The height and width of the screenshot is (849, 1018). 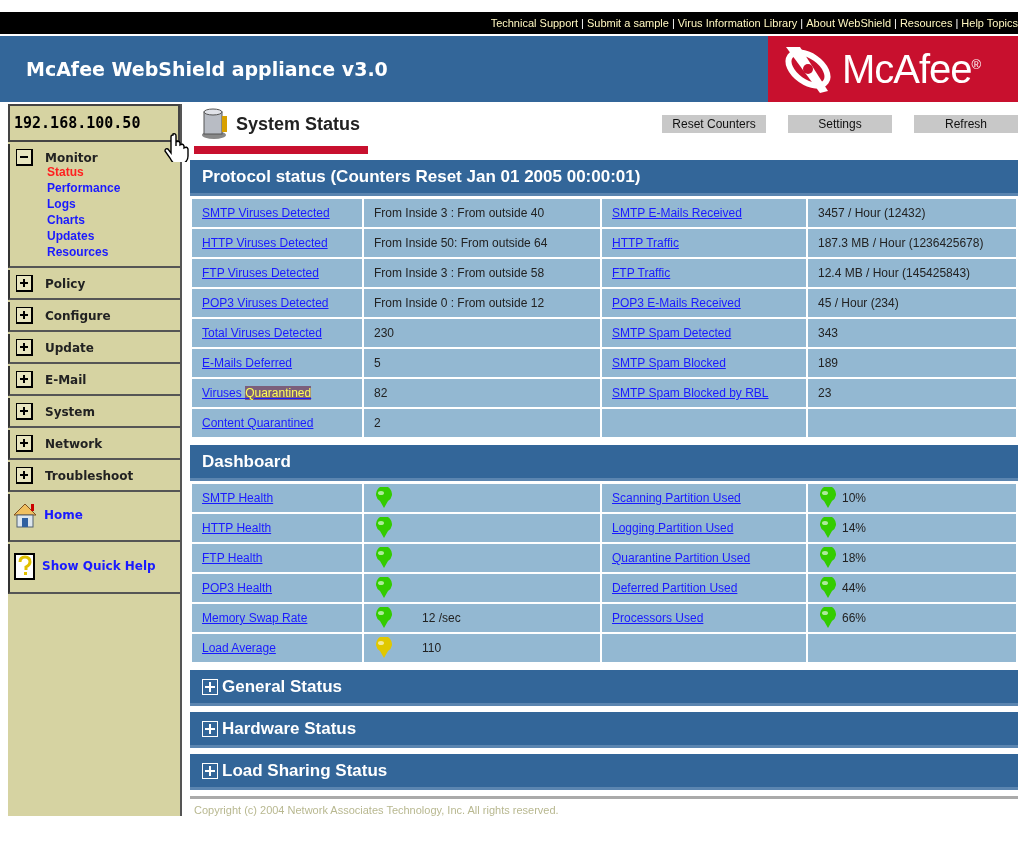 What do you see at coordinates (384, 333) in the screenshot?
I see `statistic-value: 230` at bounding box center [384, 333].